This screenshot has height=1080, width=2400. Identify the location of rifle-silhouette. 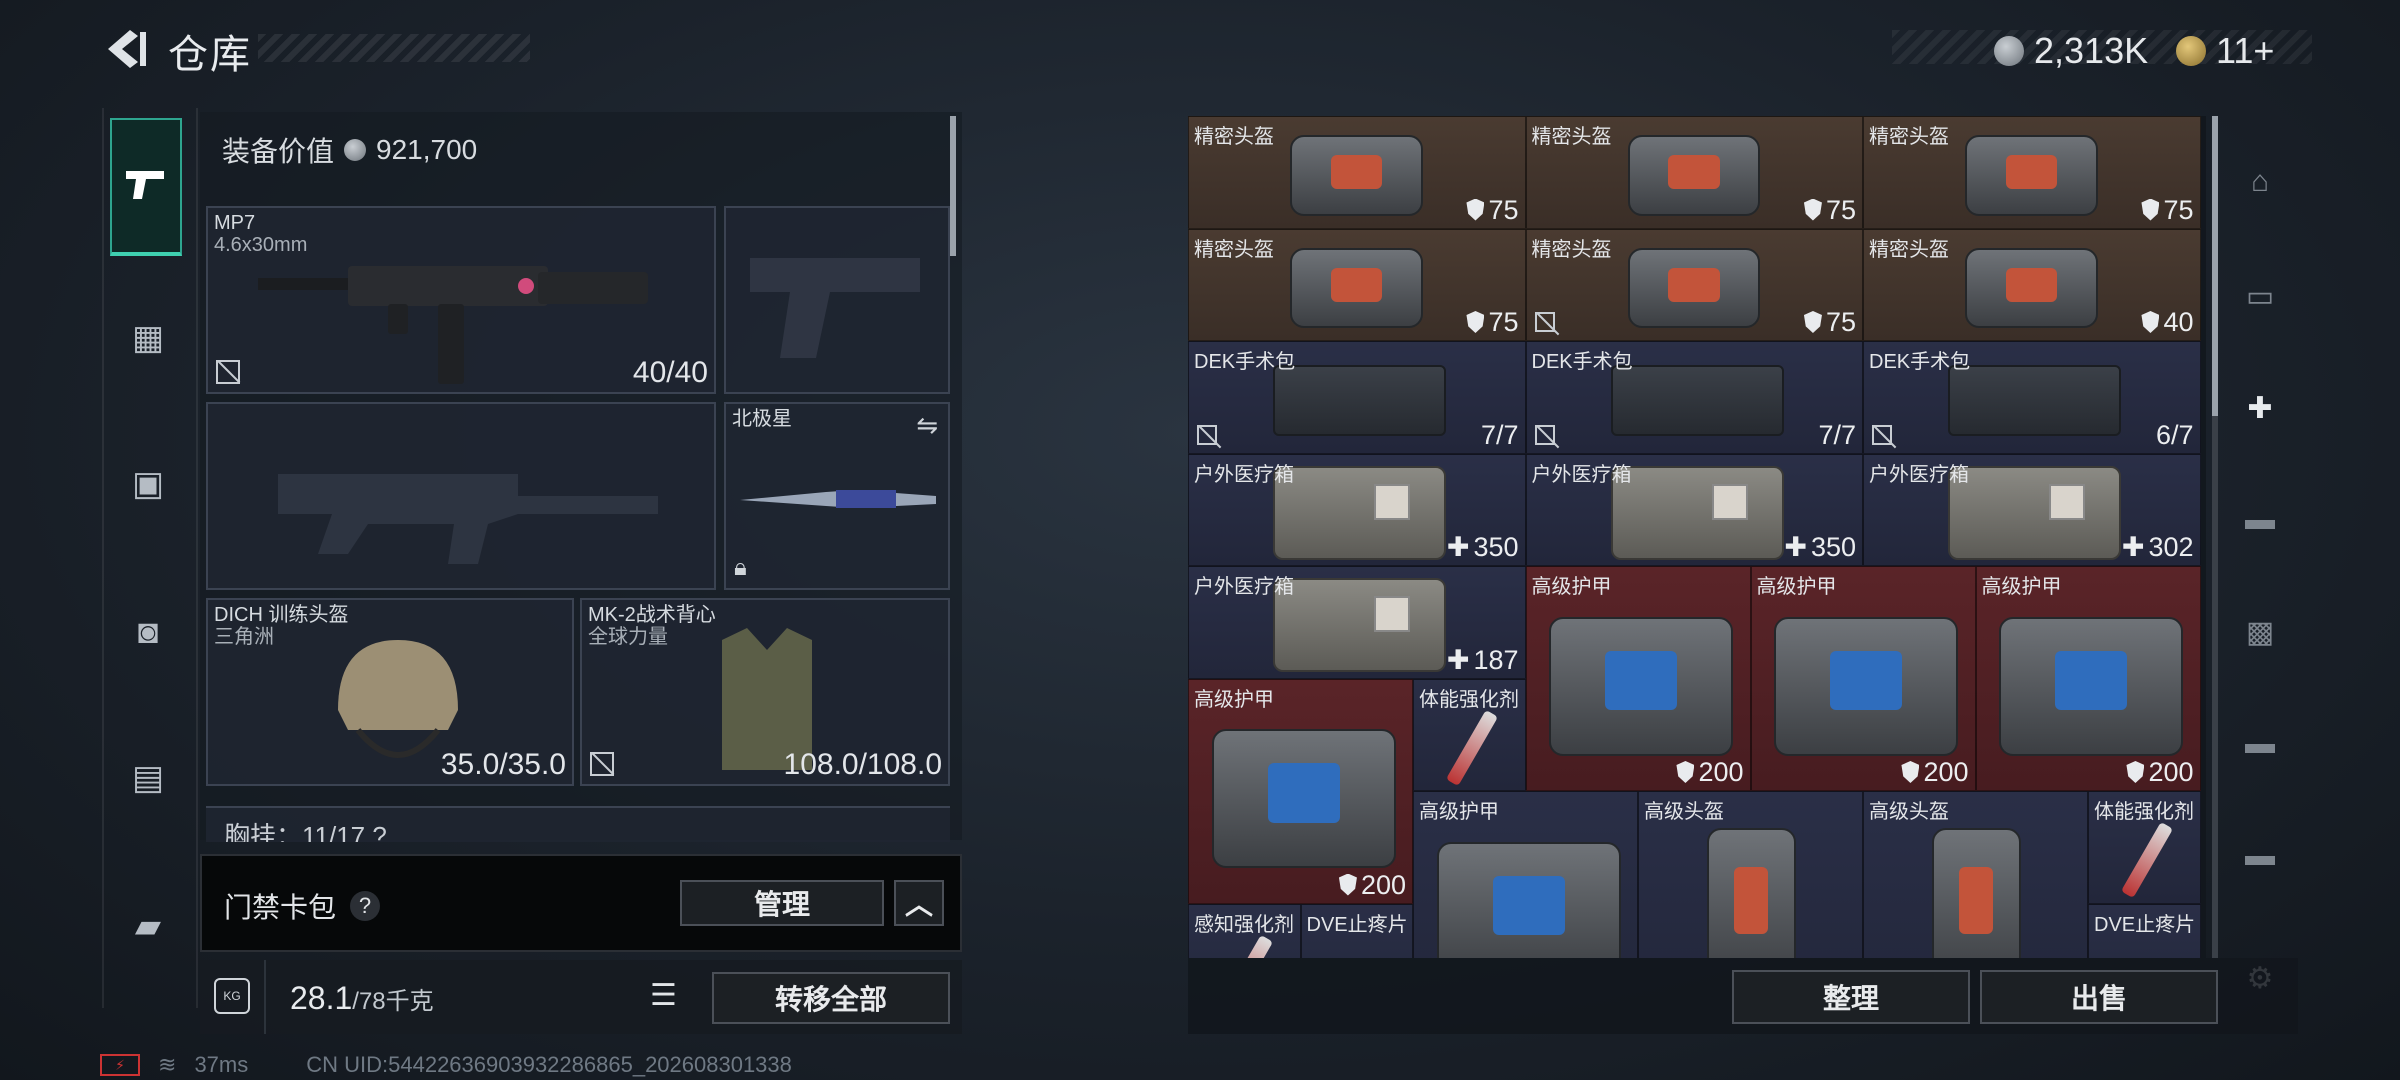
(468, 519).